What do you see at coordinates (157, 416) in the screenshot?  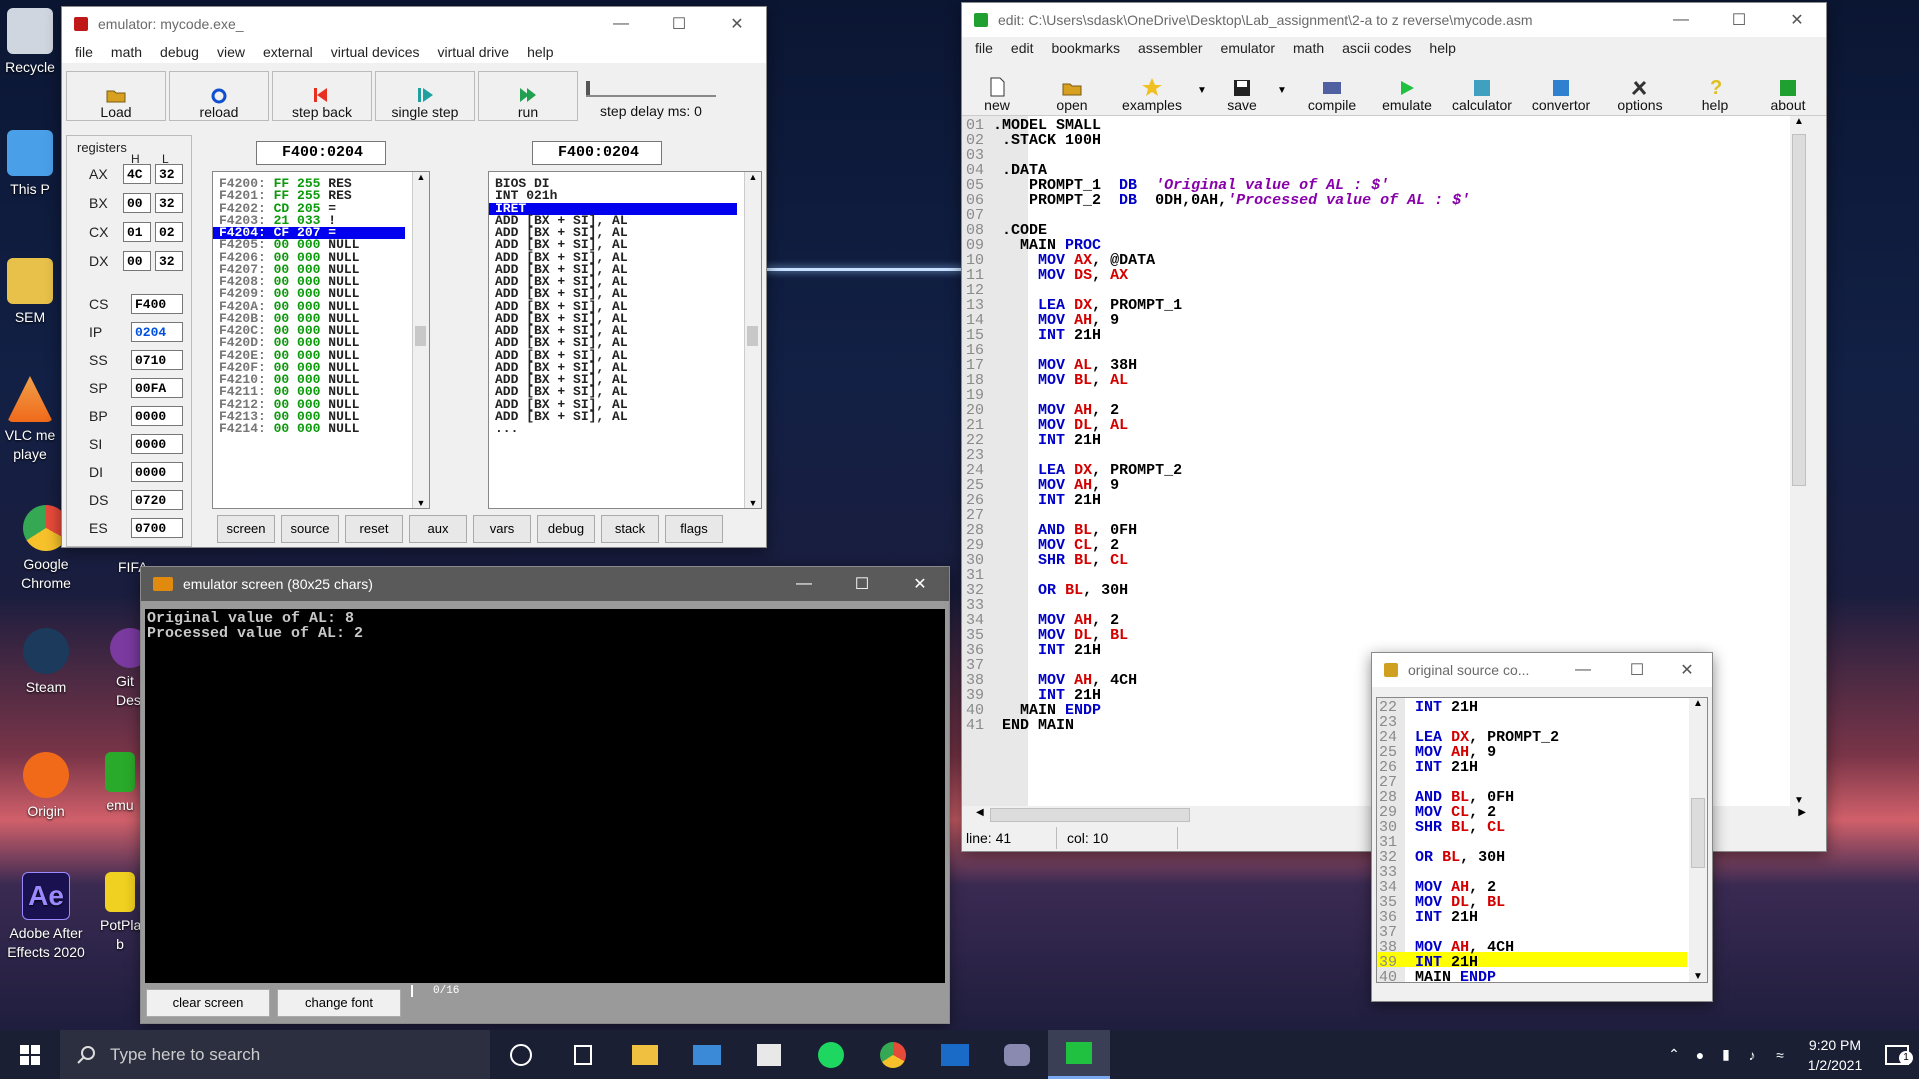 I see `register-bp-value: 0000` at bounding box center [157, 416].